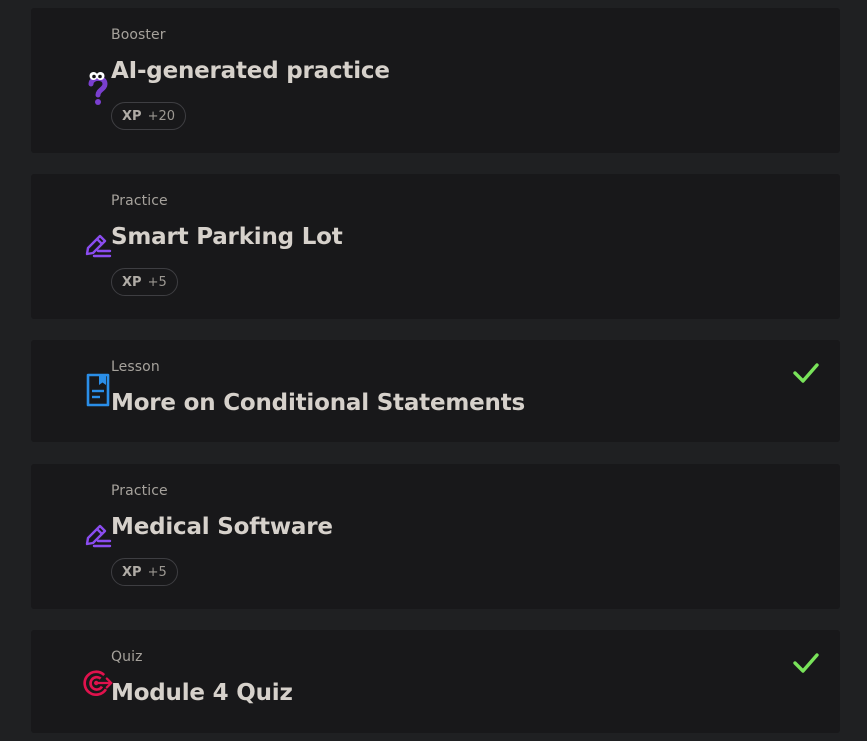 The height and width of the screenshot is (741, 867). What do you see at coordinates (138, 35) in the screenshot?
I see `item-kind: Booster` at bounding box center [138, 35].